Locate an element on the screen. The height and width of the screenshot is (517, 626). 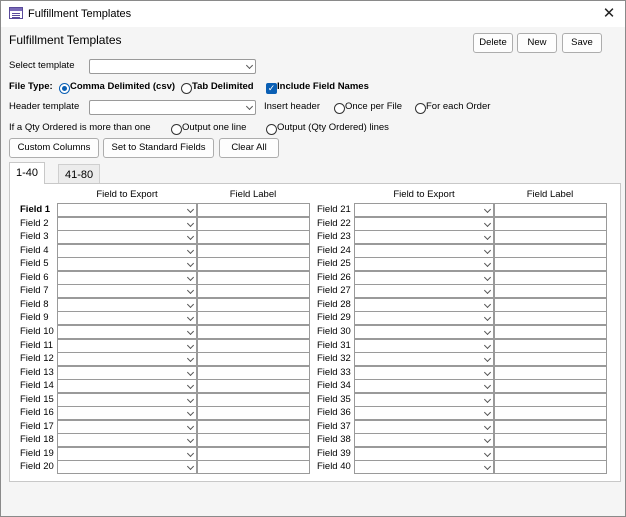
delete-button: Delete is located at coordinates (493, 43).